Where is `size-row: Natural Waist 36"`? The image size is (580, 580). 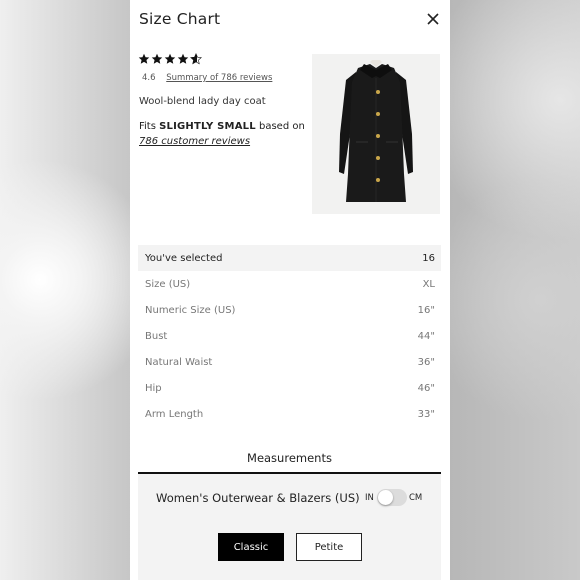
size-row: Natural Waist 36" is located at coordinates (289, 362).